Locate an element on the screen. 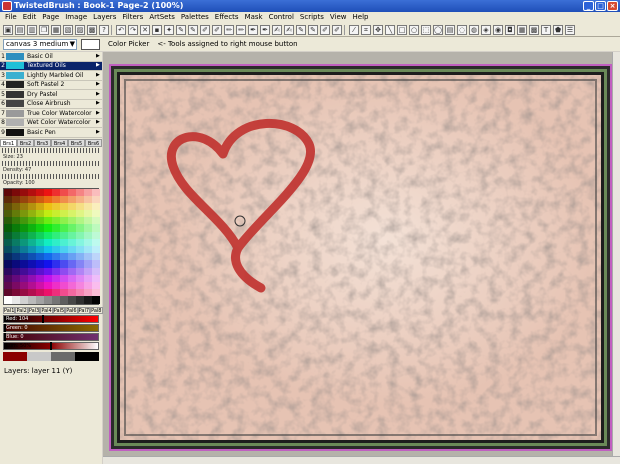  opacity-slider is located at coordinates (51, 176).